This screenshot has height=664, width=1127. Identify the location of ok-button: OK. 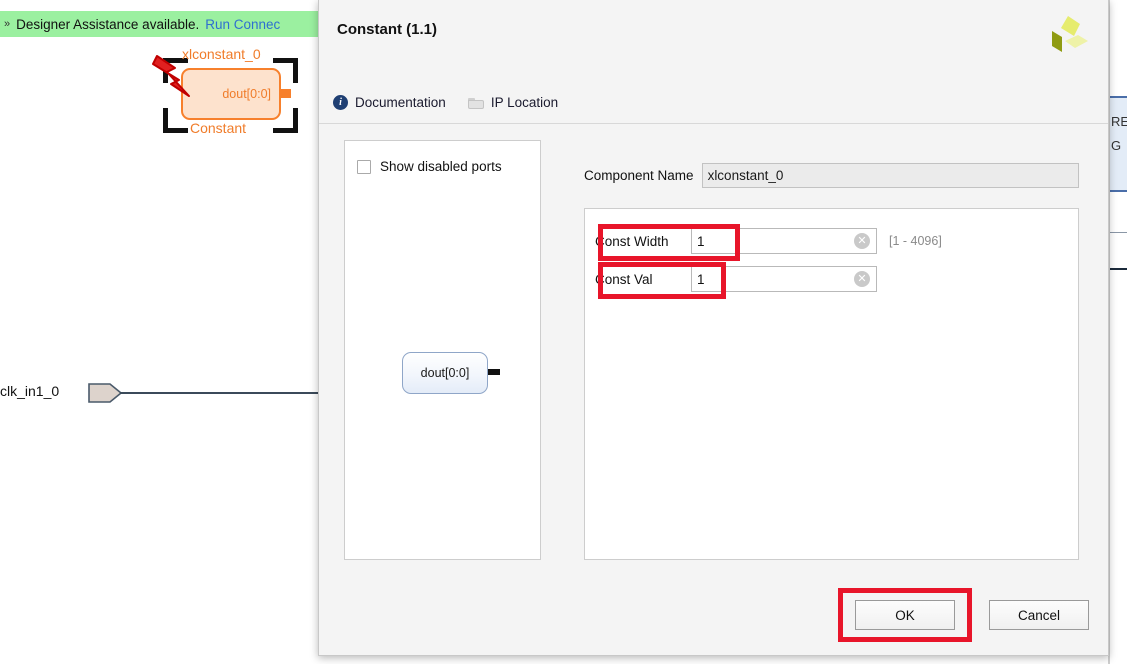
(905, 615).